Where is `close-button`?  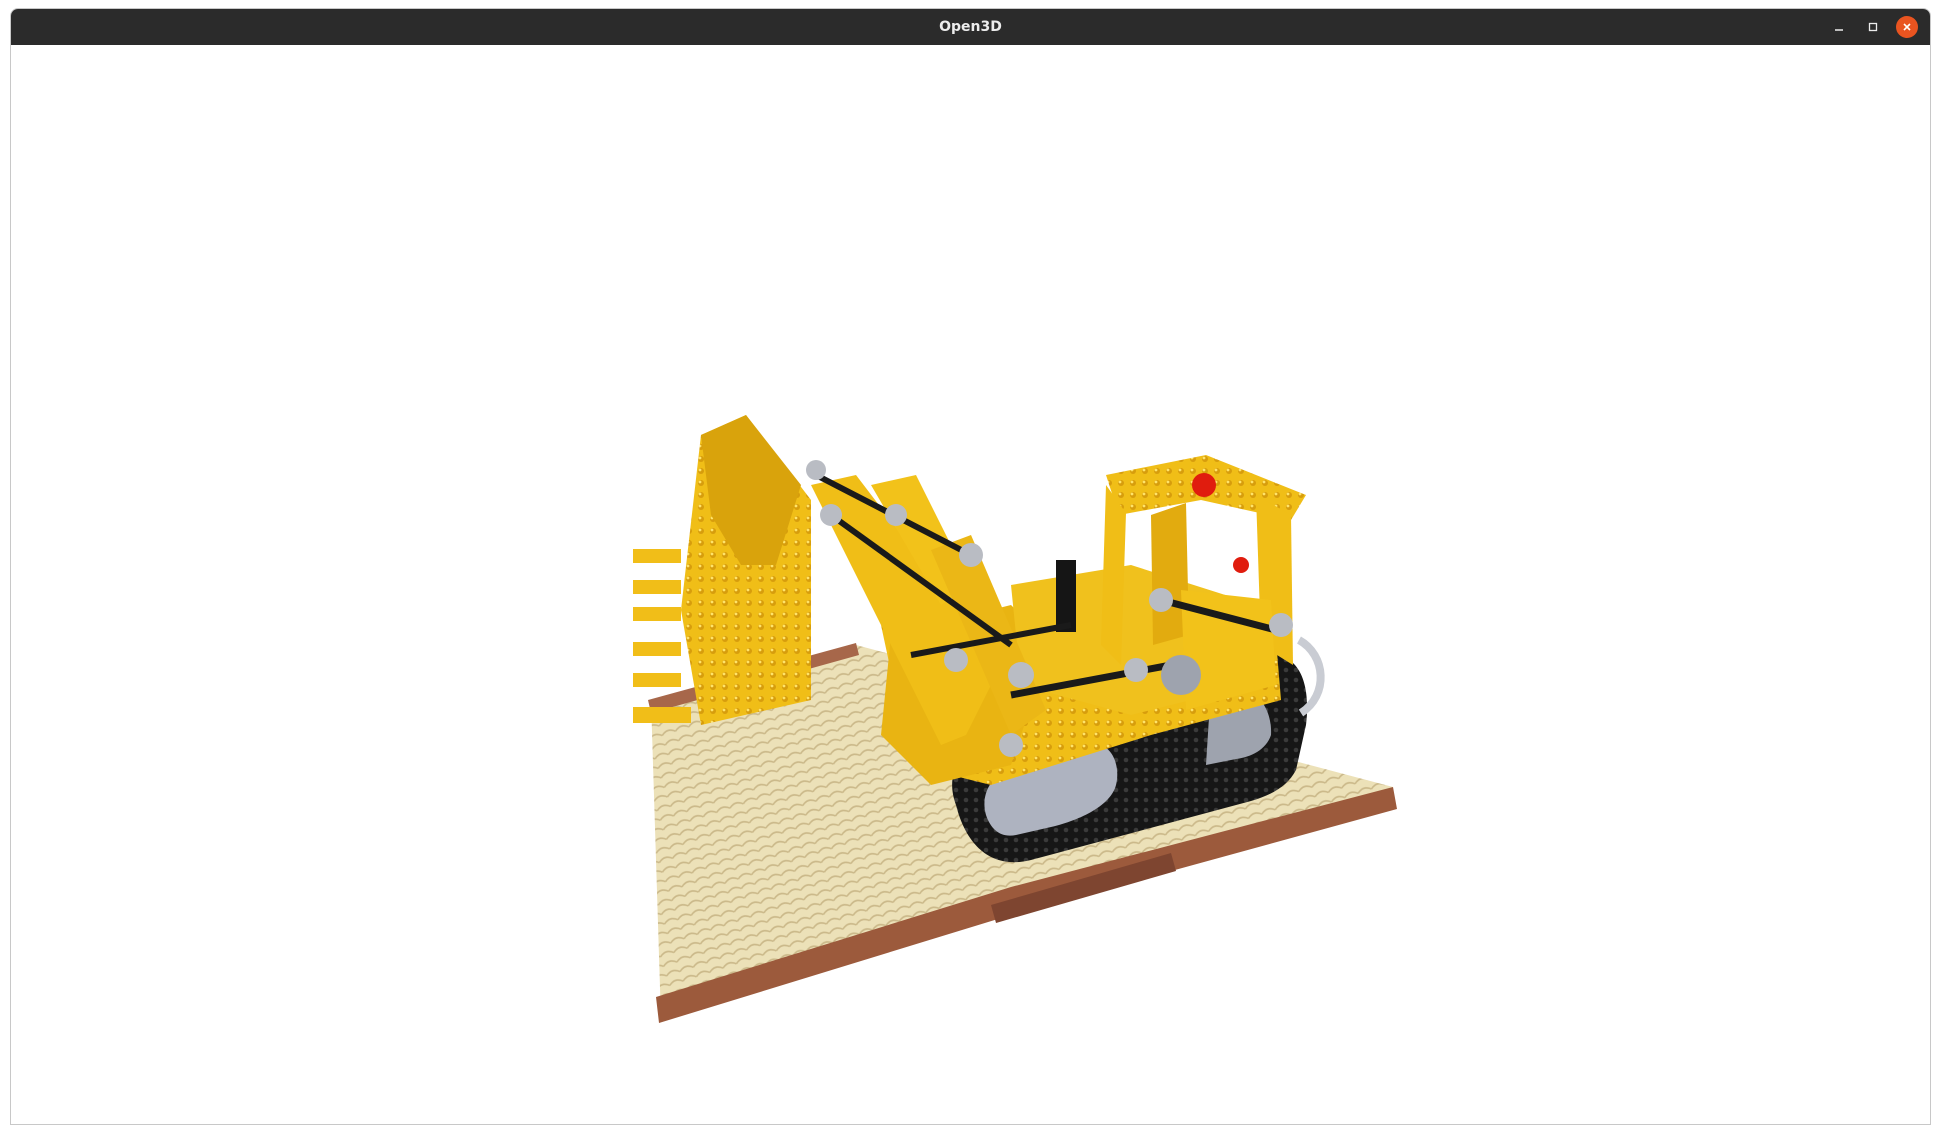
close-button is located at coordinates (1907, 27).